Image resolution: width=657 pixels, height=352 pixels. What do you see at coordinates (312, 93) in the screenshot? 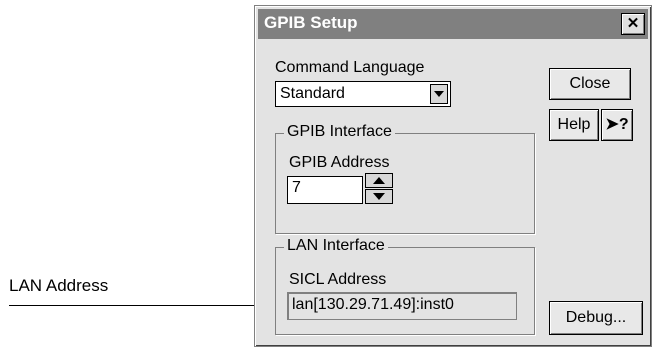
I see `command-language-value: Standard` at bounding box center [312, 93].